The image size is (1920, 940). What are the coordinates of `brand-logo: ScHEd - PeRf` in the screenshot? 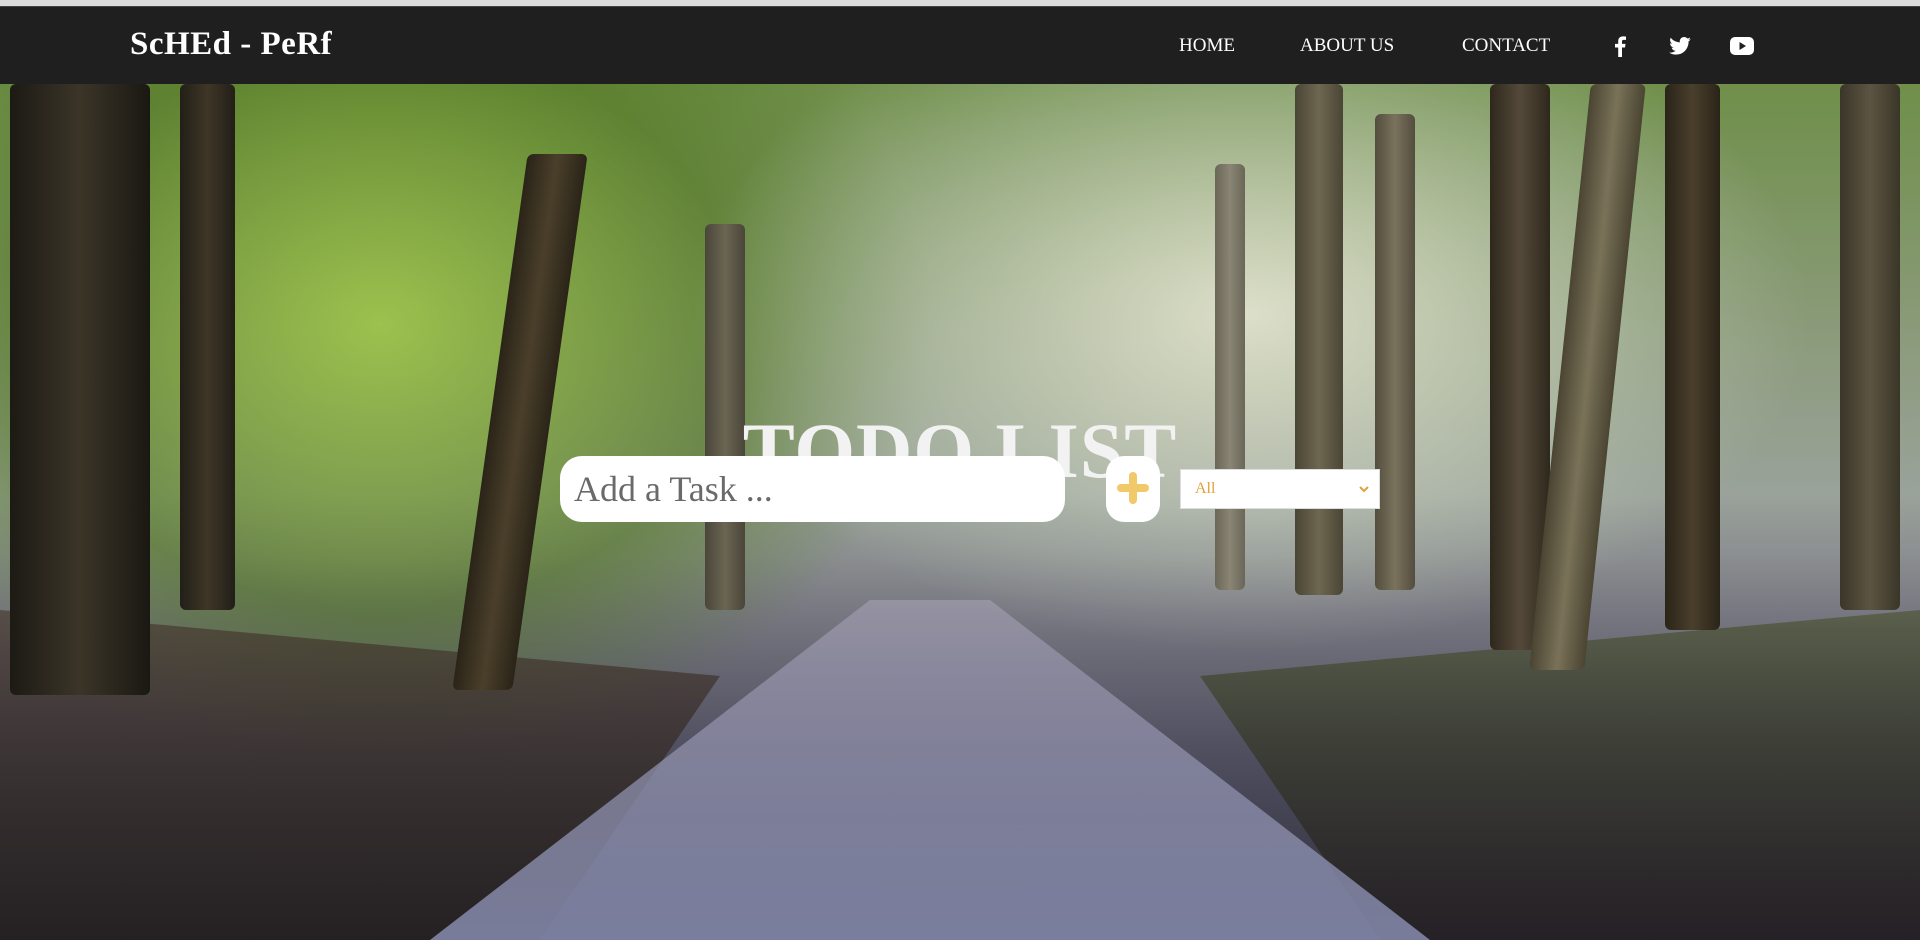 It's located at (231, 44).